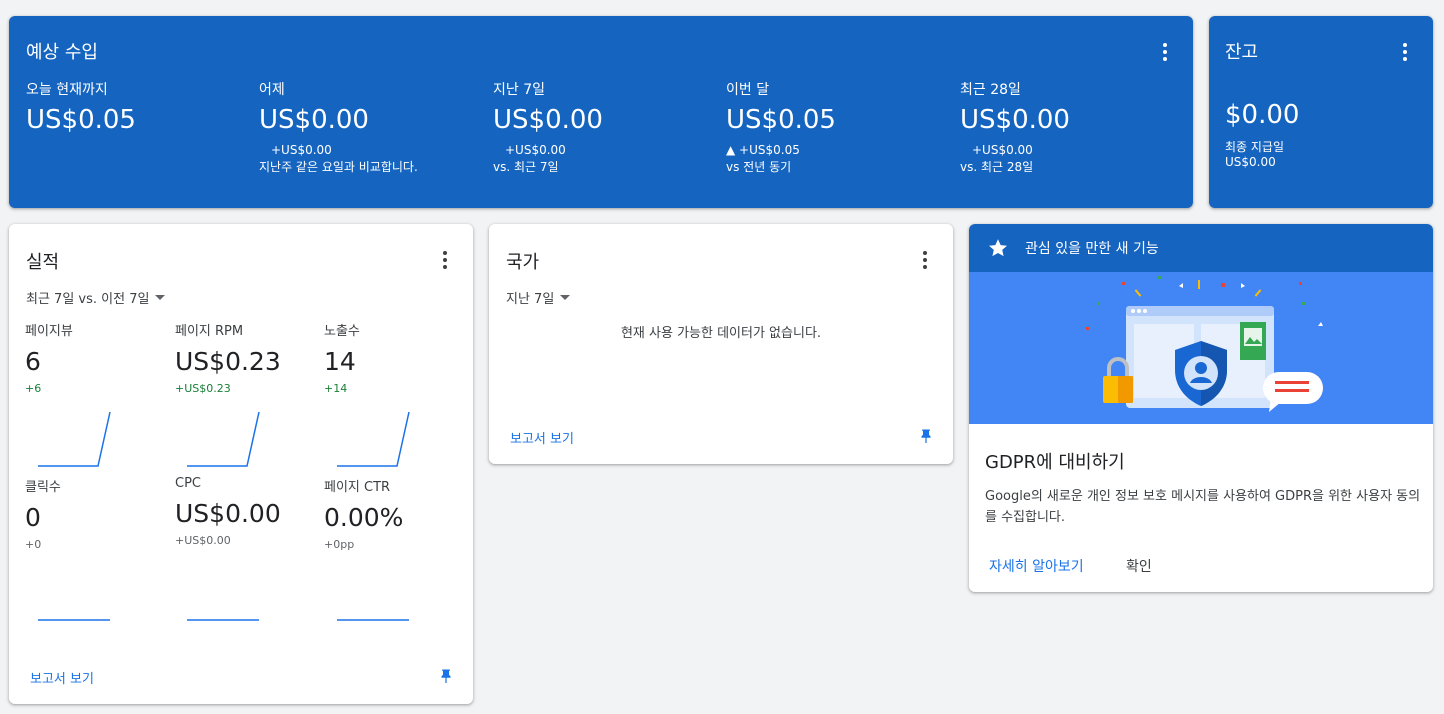 The width and height of the screenshot is (1444, 714). Describe the element at coordinates (998, 248) in the screenshot. I see `star-icon` at that location.